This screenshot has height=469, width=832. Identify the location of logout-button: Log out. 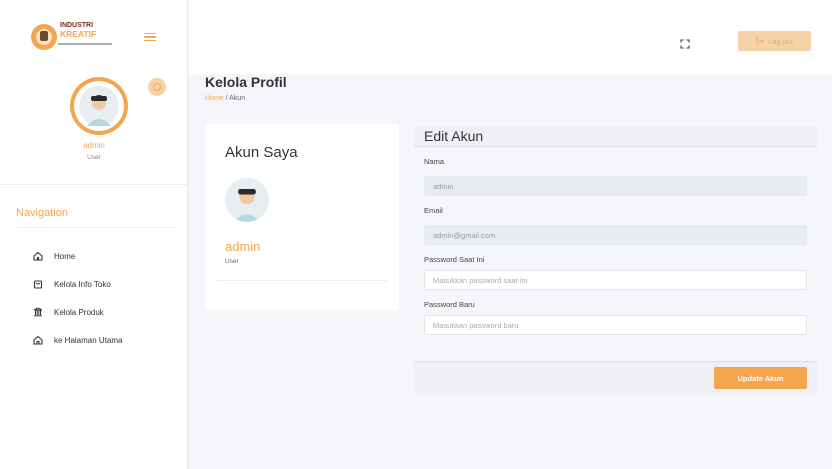
(774, 41).